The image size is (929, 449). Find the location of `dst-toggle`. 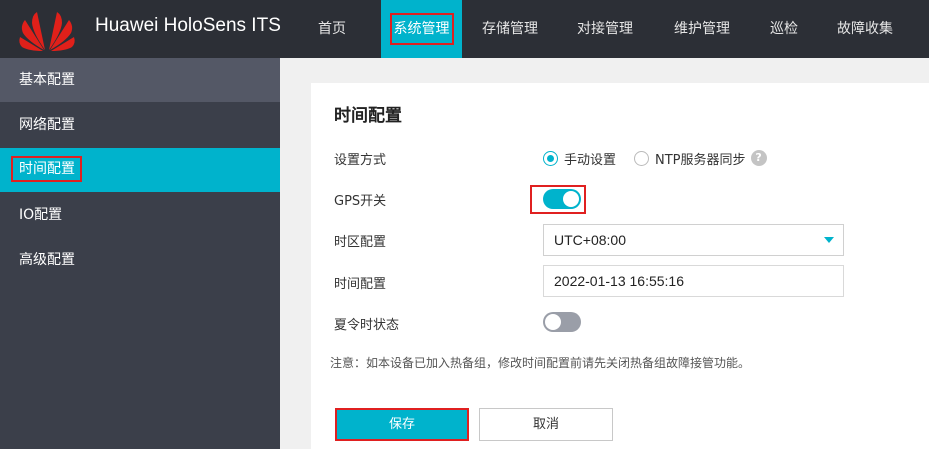

dst-toggle is located at coordinates (562, 322).